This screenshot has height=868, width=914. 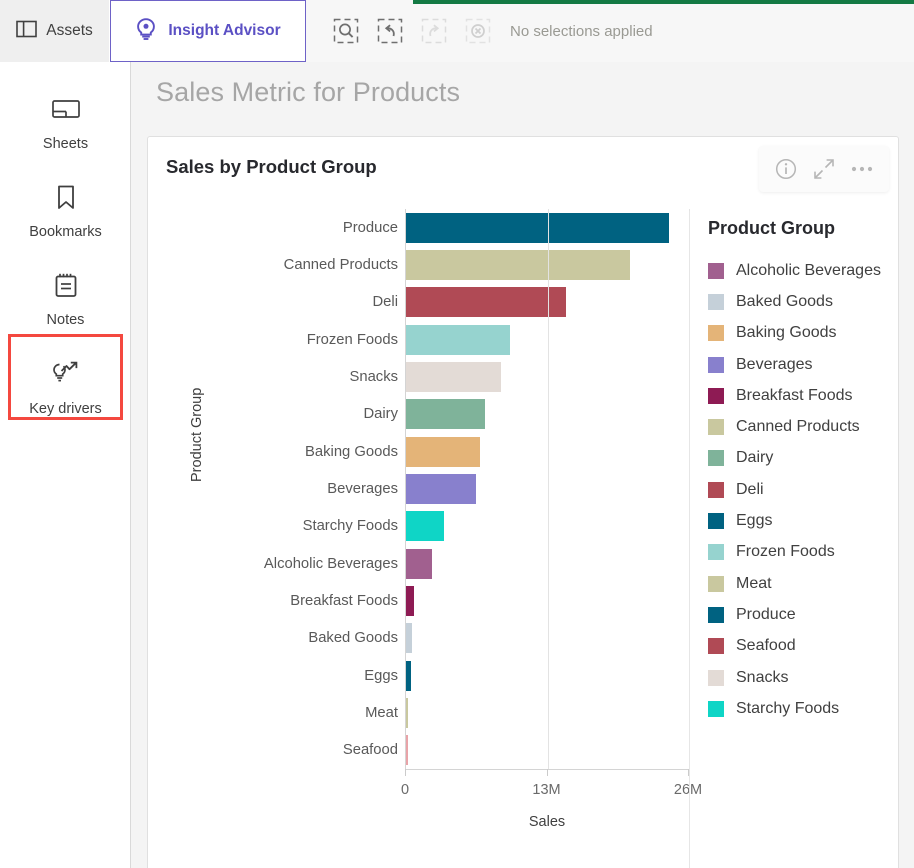 What do you see at coordinates (434, 31) in the screenshot?
I see `step-forward-icon` at bounding box center [434, 31].